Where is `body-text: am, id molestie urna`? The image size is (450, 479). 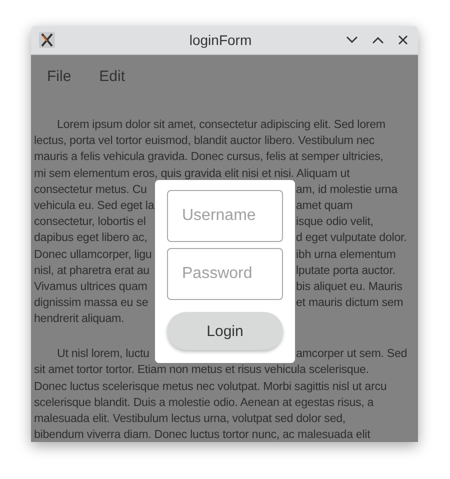
body-text: am, id molestie urna is located at coordinates (347, 190).